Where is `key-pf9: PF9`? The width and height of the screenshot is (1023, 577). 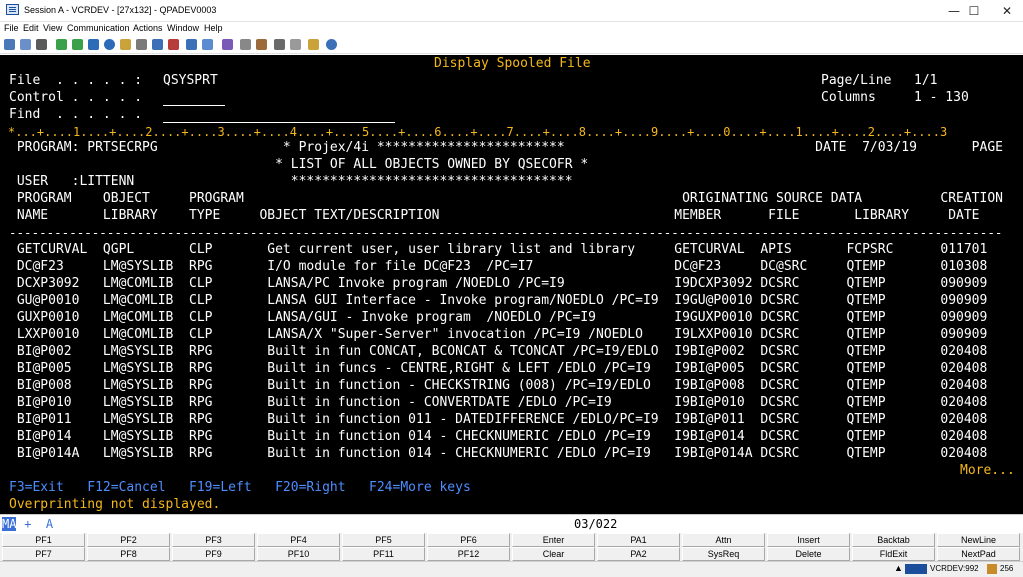
key-pf9: PF9 is located at coordinates (213, 554).